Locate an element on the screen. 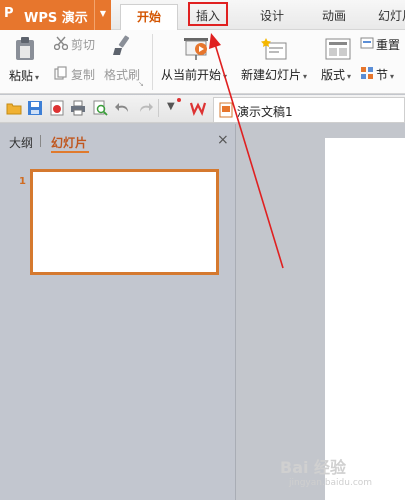 This screenshot has height=500, width=405. active-tab-indicator is located at coordinates (70, 152).